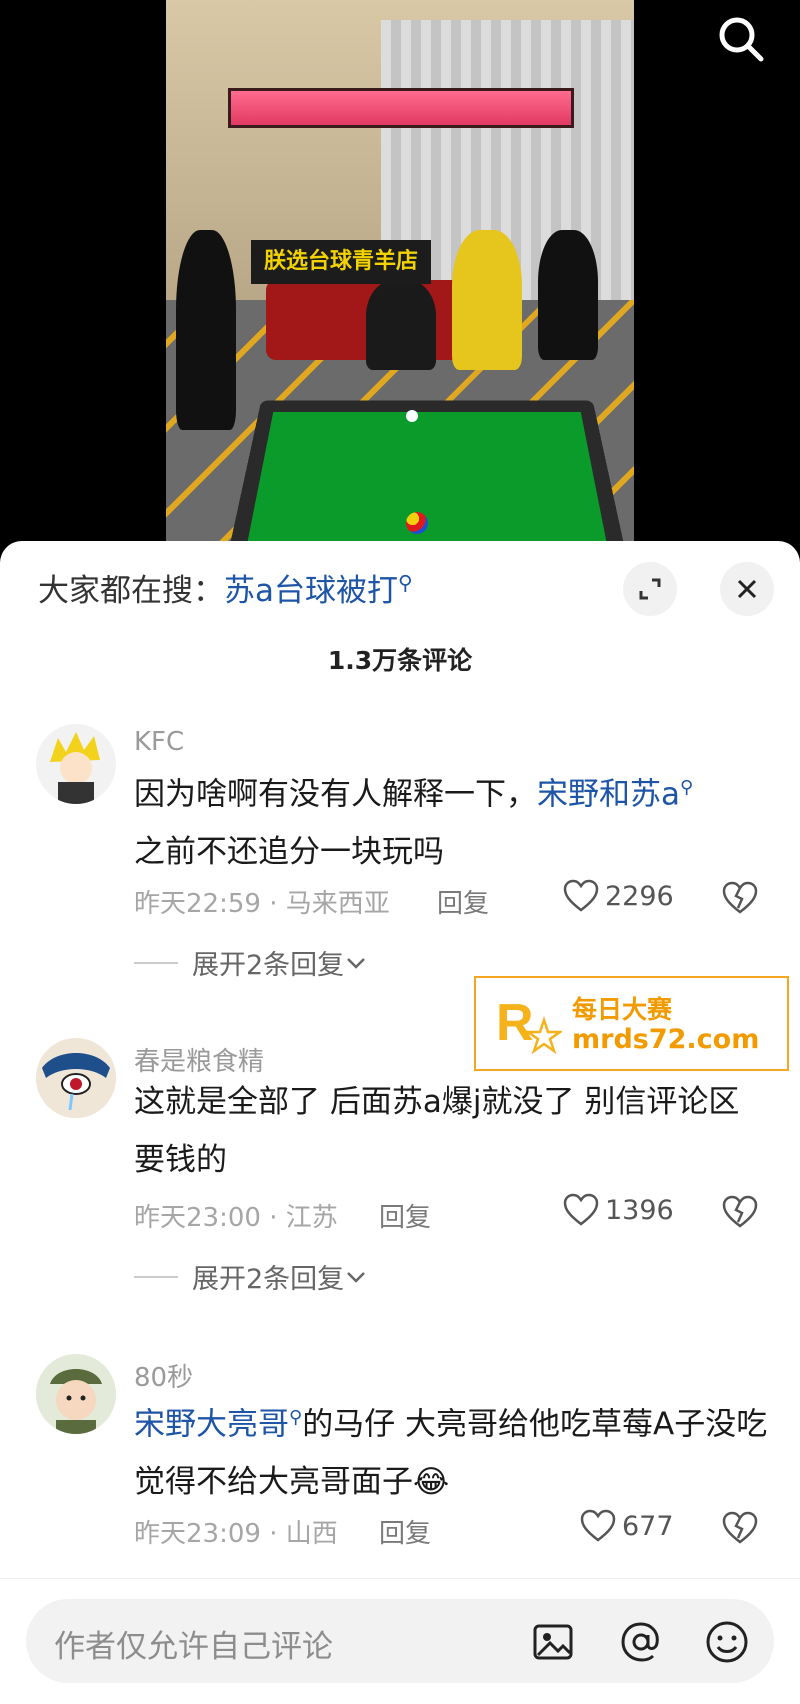  What do you see at coordinates (487, 300) in the screenshot?
I see `person-yellow` at bounding box center [487, 300].